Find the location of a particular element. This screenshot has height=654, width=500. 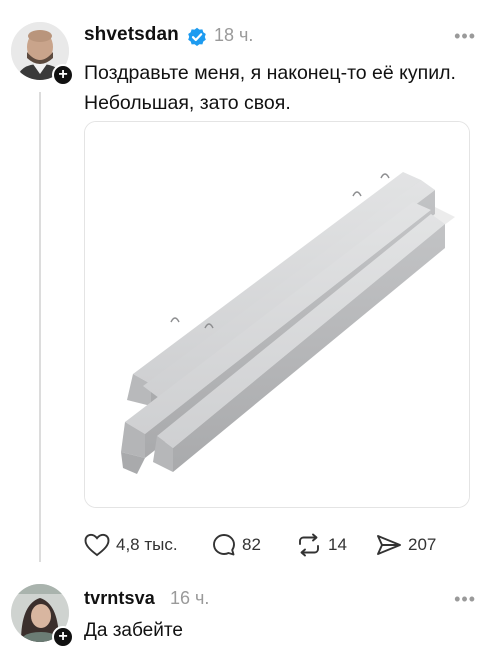

reply-time: 16 ч. is located at coordinates (190, 598).